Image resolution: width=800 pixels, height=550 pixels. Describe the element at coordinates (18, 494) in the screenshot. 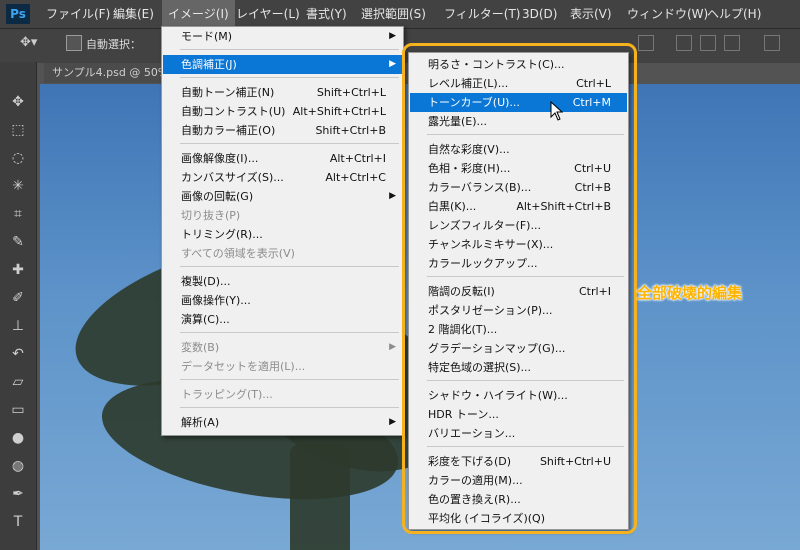

I see `pen-tool-icon: ✒` at that location.